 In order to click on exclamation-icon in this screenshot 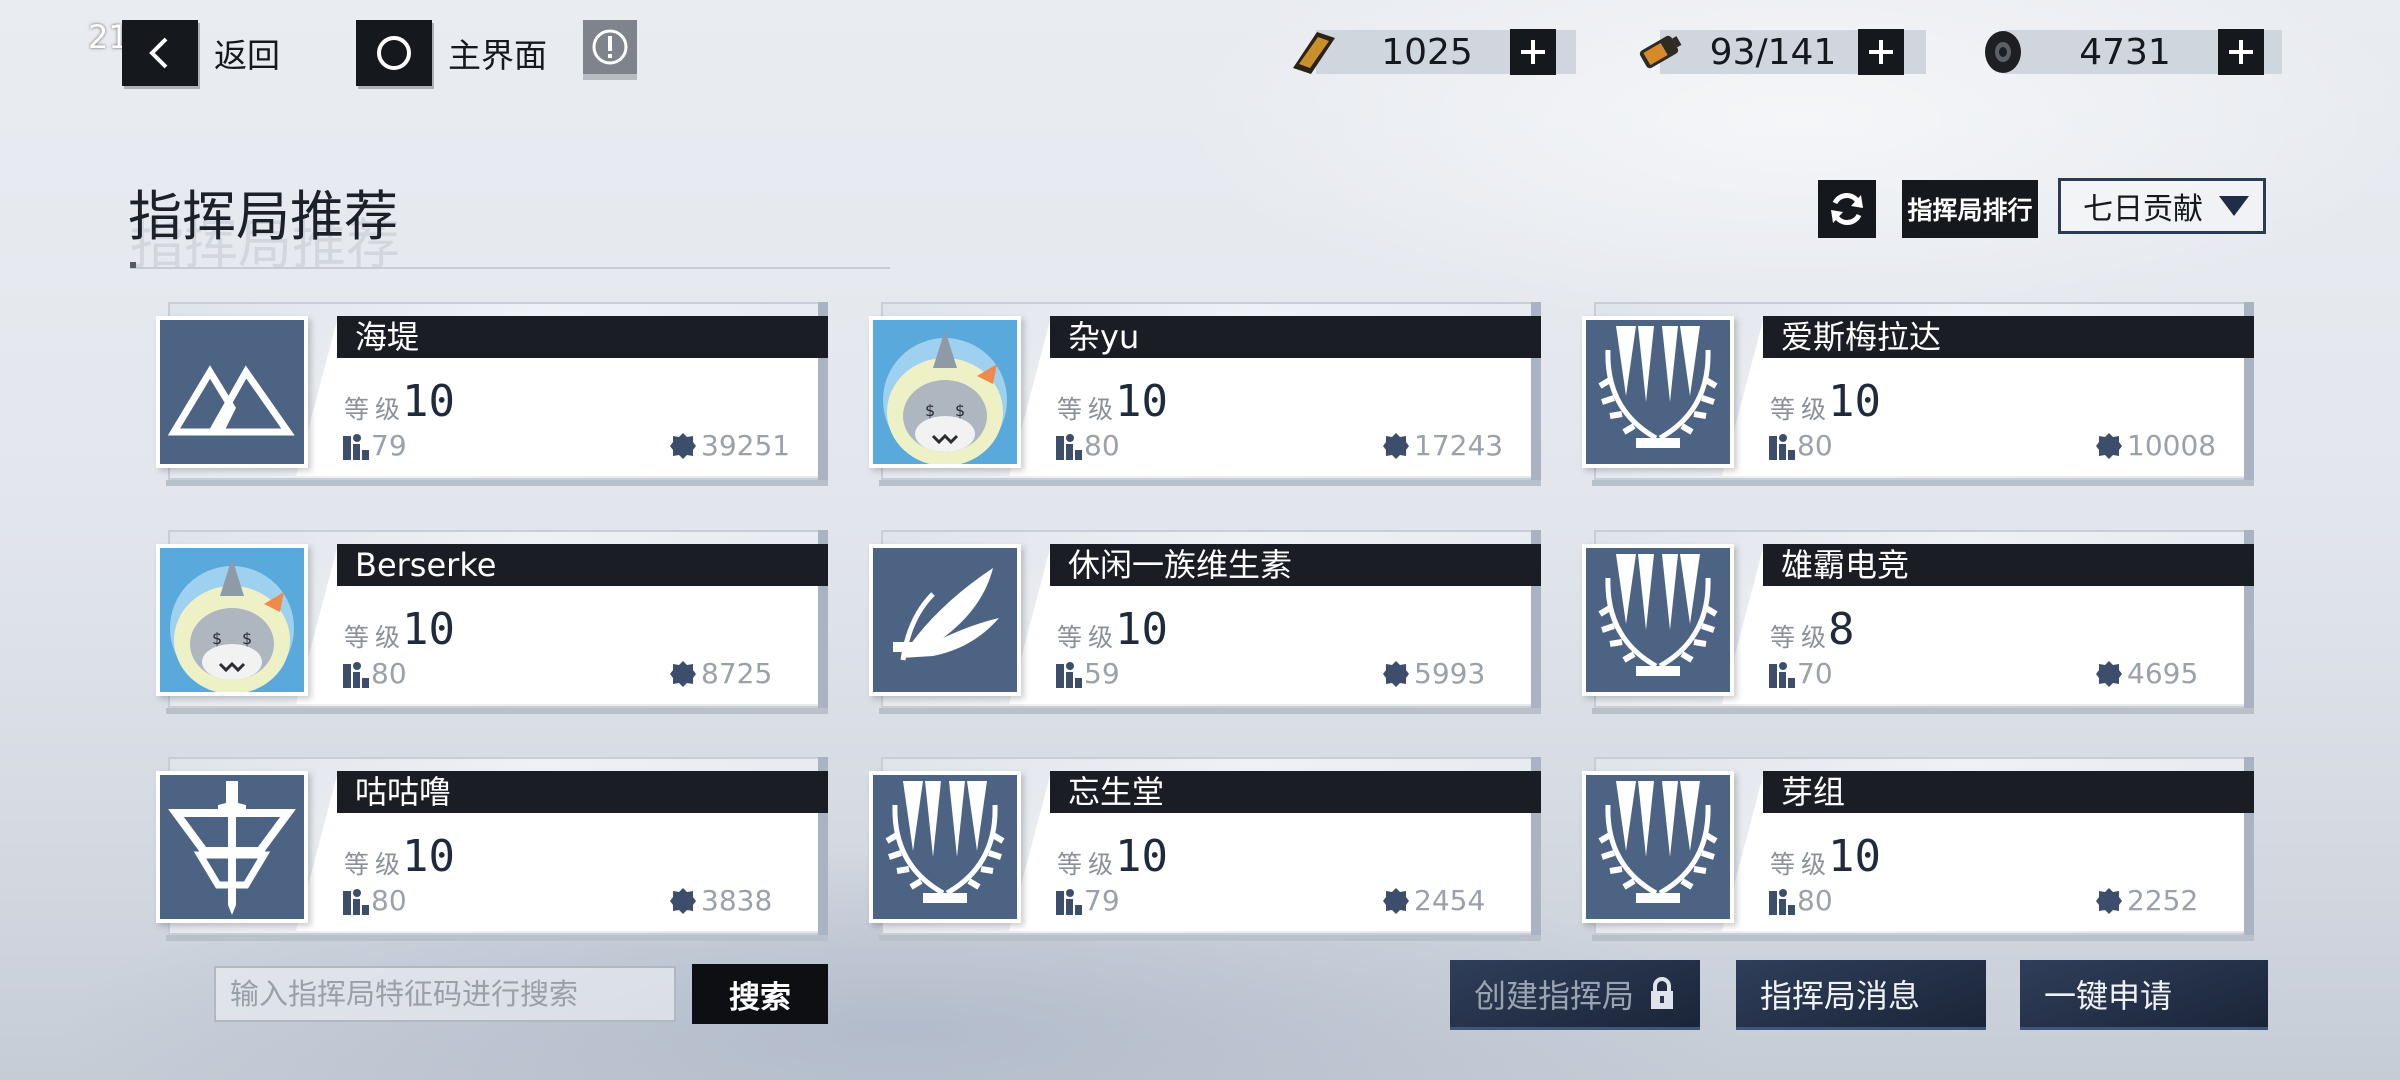, I will do `click(610, 47)`.